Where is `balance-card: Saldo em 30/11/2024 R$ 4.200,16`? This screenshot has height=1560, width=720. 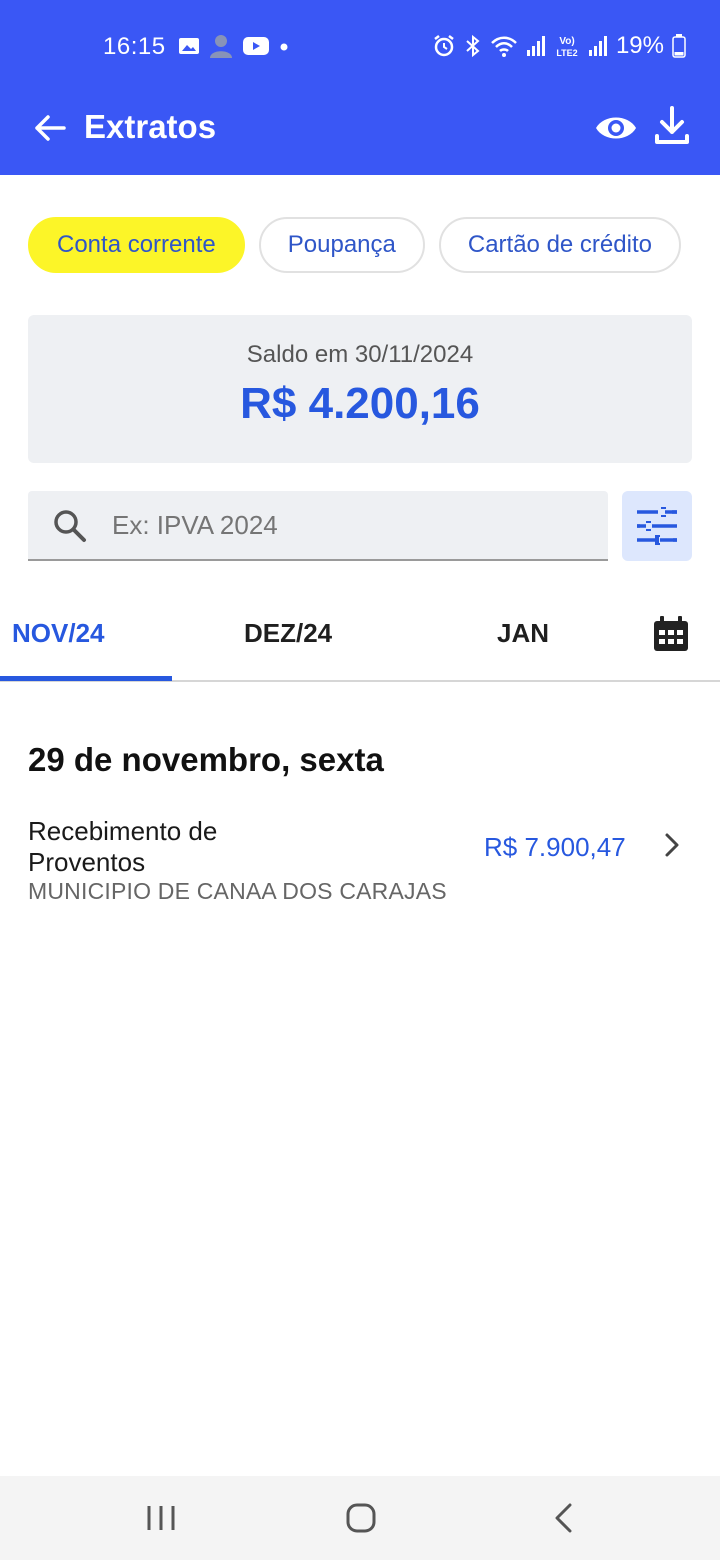
balance-card: Saldo em 30/11/2024 R$ 4.200,16 is located at coordinates (360, 389).